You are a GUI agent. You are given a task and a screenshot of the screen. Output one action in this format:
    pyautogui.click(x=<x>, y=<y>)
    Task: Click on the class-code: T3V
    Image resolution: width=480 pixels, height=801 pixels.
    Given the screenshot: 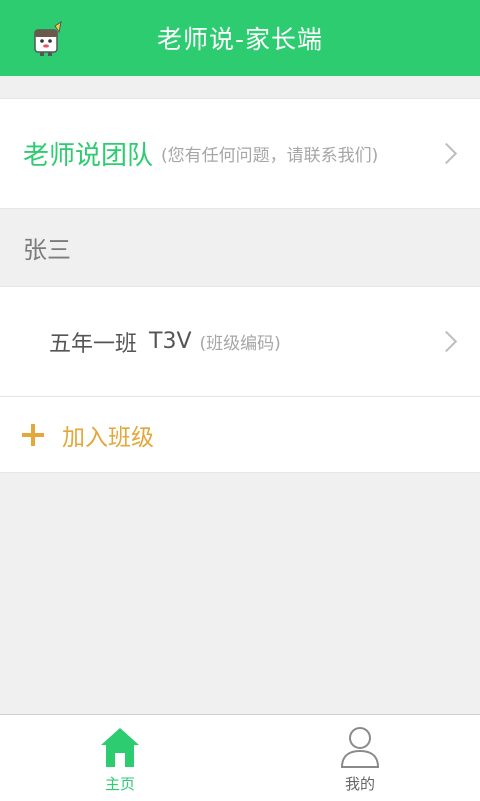 What is the action you would take?
    pyautogui.click(x=170, y=341)
    